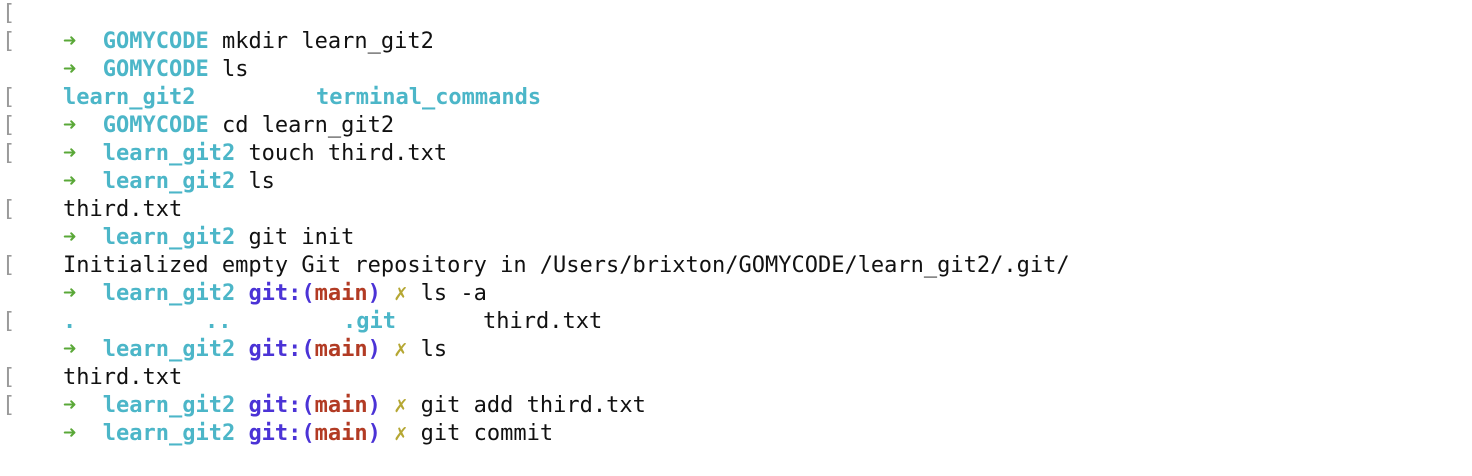  I want to click on prompt-line: [➜ GOMYCODE ls, so click(737, 55).